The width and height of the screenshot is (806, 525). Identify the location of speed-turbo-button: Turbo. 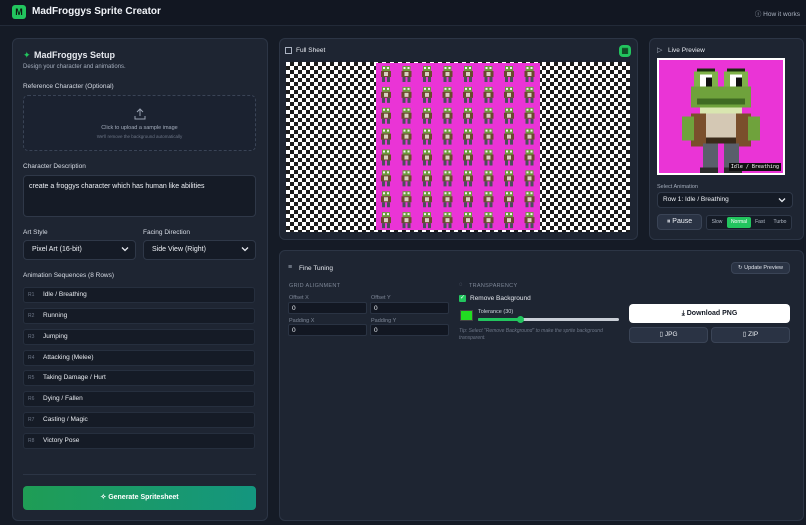
(780, 222).